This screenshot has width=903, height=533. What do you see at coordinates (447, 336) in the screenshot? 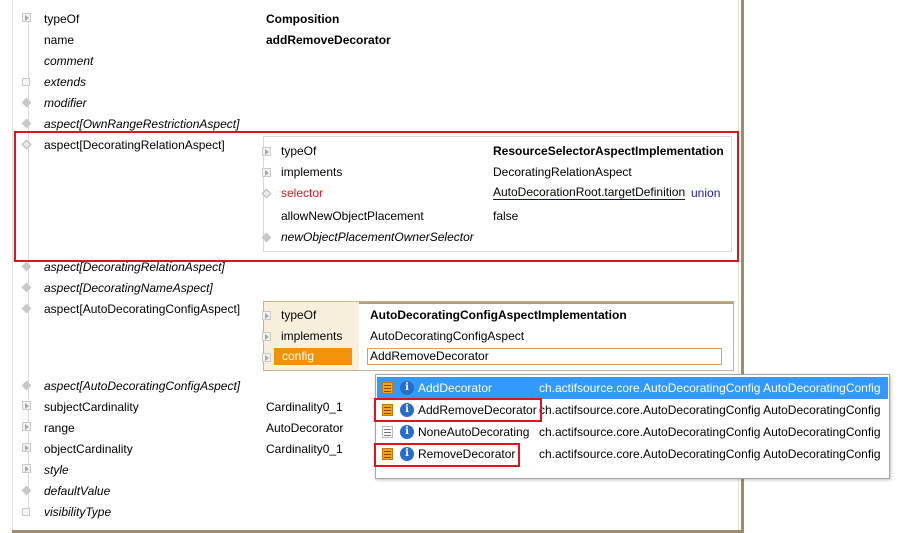
I see `panel-row-value: AutoDecoratingConfigAspect` at bounding box center [447, 336].